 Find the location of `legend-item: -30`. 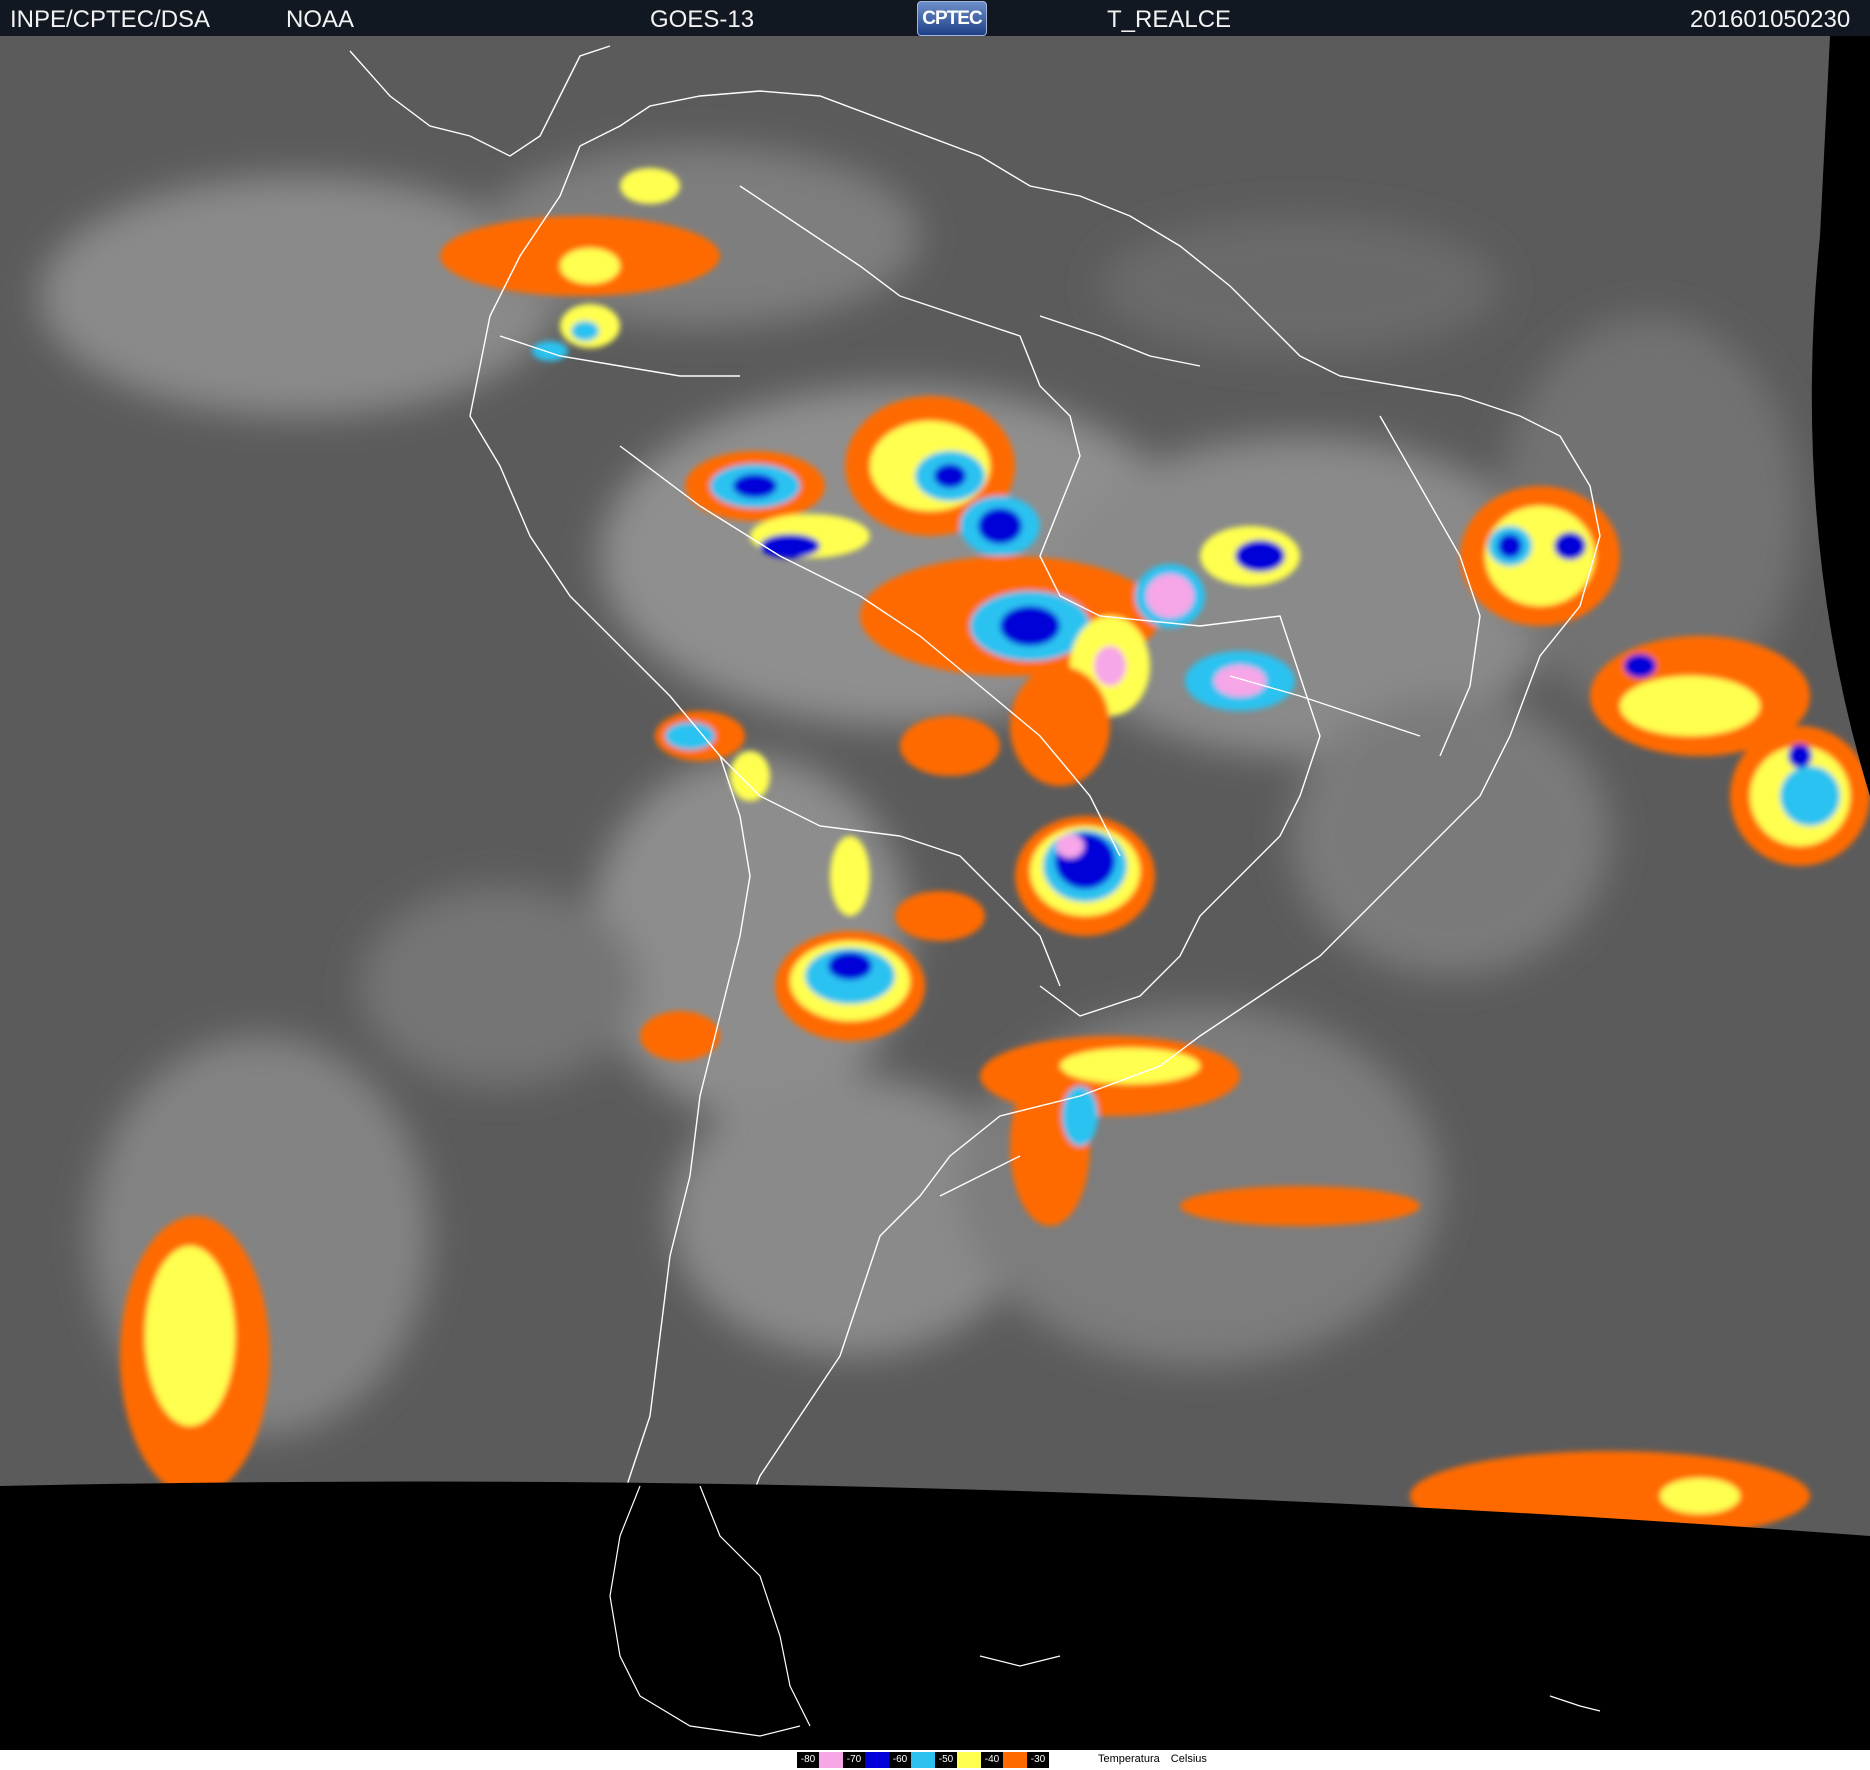

legend-item: -30 is located at coordinates (1038, 1760).